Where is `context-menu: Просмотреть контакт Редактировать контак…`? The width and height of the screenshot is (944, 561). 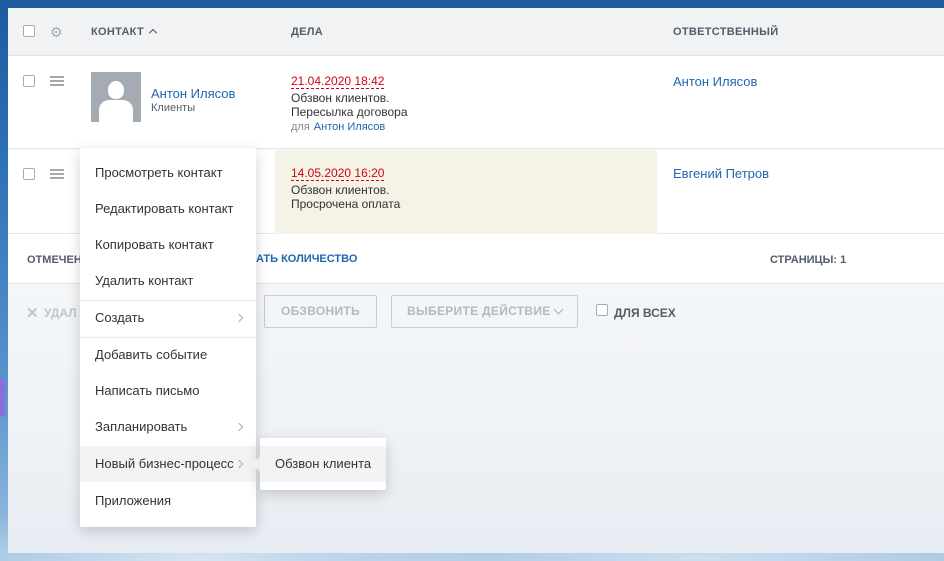
context-menu: Просмотреть контакт Редактировать контак… is located at coordinates (168, 337).